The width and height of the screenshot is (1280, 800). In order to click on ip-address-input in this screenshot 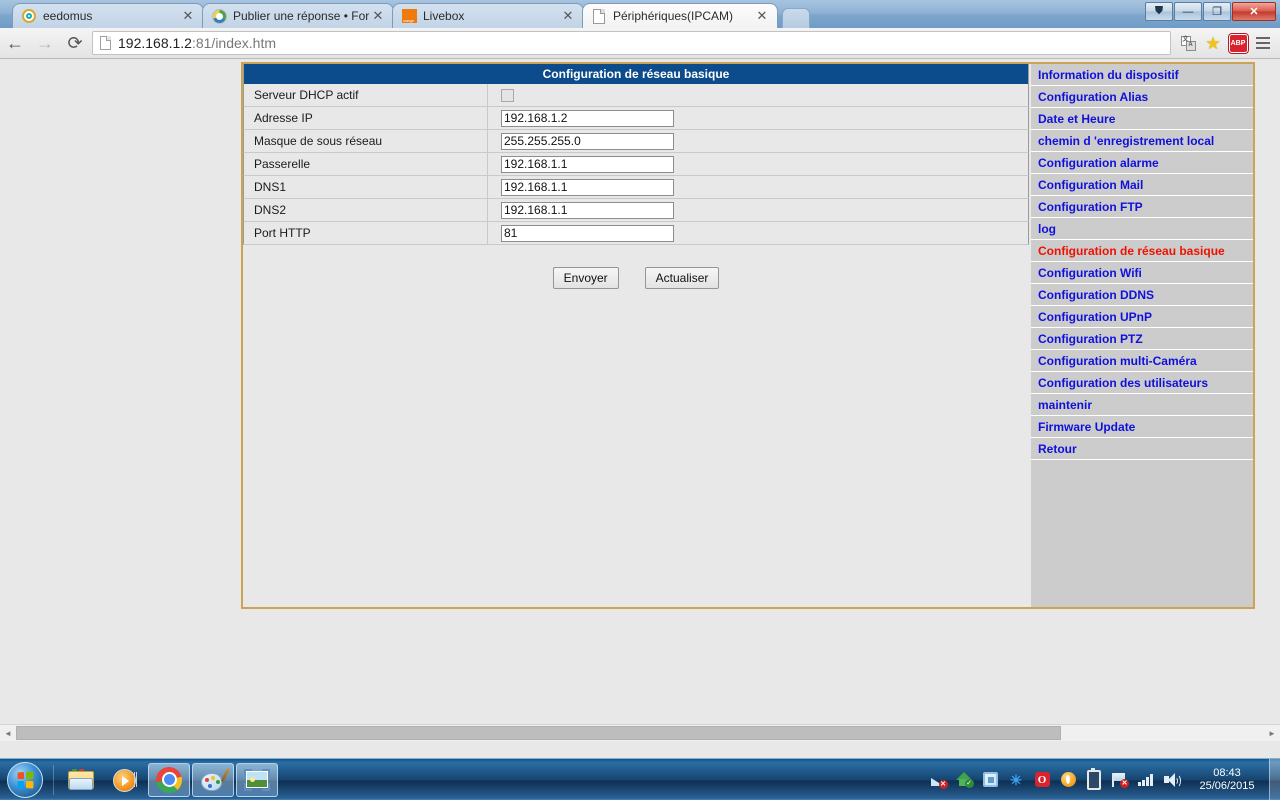, I will do `click(587, 118)`.